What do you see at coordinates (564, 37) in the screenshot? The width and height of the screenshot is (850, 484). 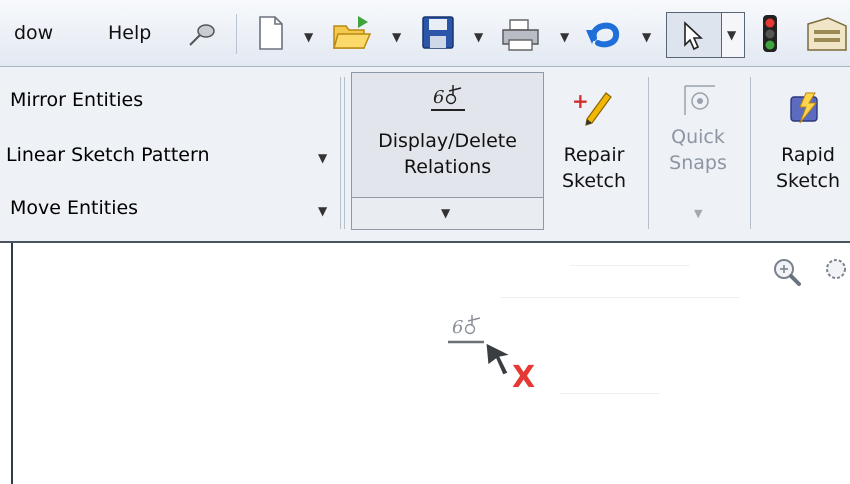 I see `print-dropdown-arrow-icon: ▼` at bounding box center [564, 37].